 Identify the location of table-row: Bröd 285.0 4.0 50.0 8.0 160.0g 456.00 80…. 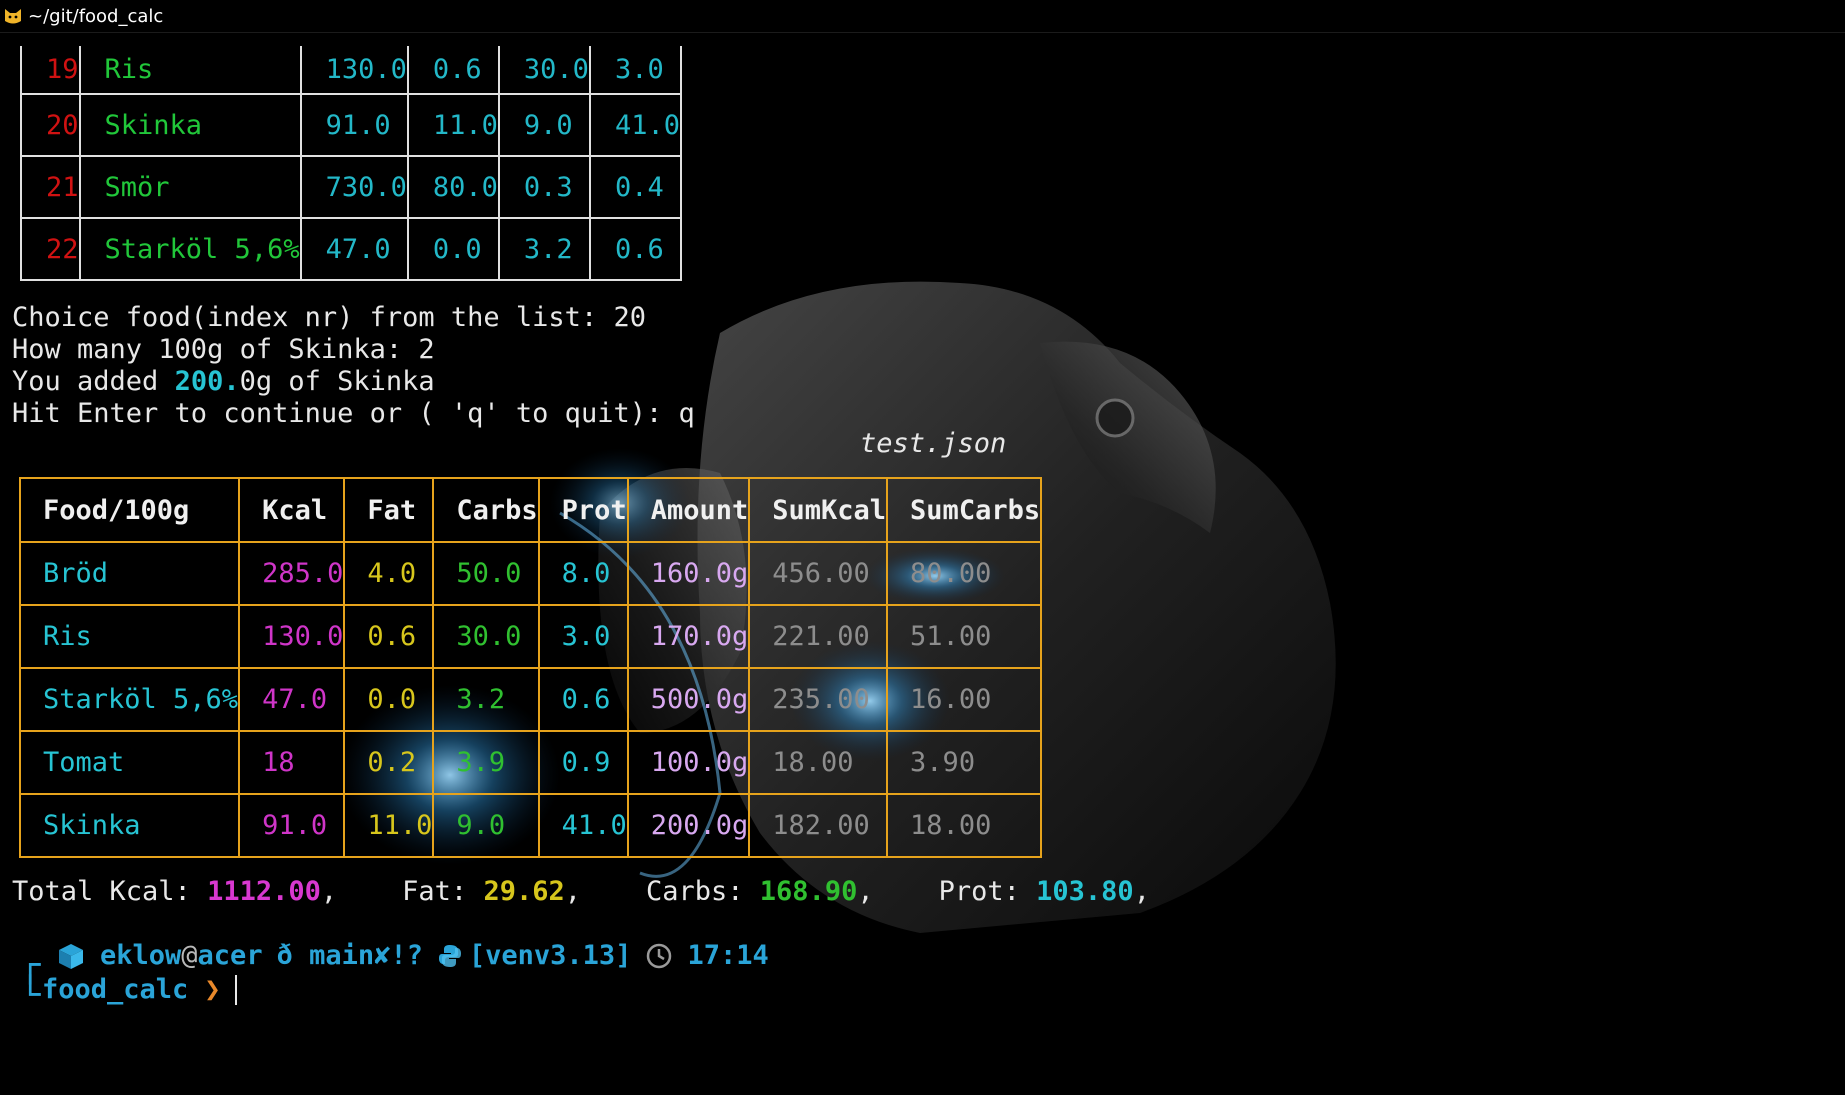
(530, 573).